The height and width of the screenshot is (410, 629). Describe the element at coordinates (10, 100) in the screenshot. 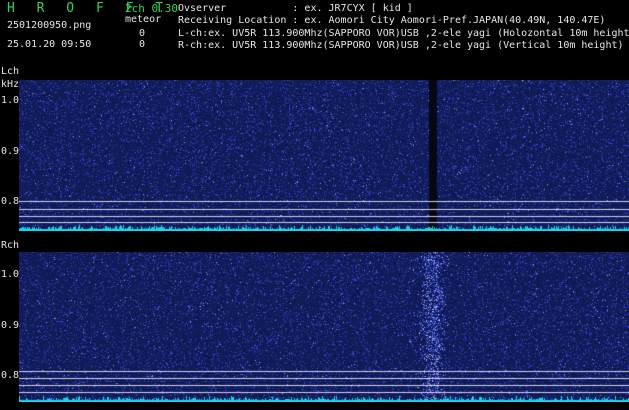

I see `lch-ytick-1.0: 1.0` at that location.